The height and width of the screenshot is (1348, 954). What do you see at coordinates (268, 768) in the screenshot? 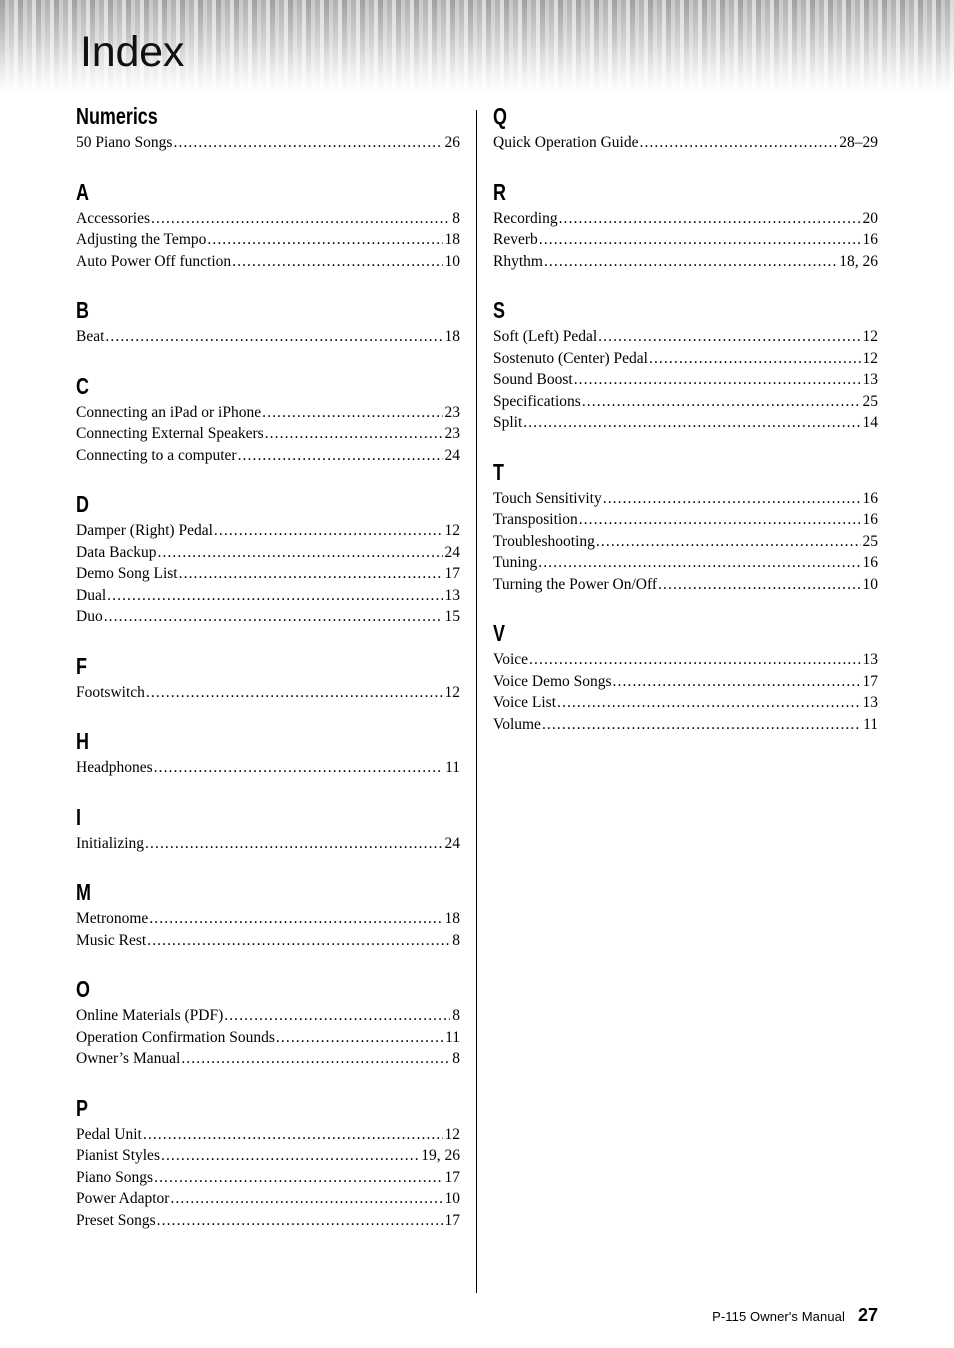
I see `index-entry: Headphones 11` at bounding box center [268, 768].